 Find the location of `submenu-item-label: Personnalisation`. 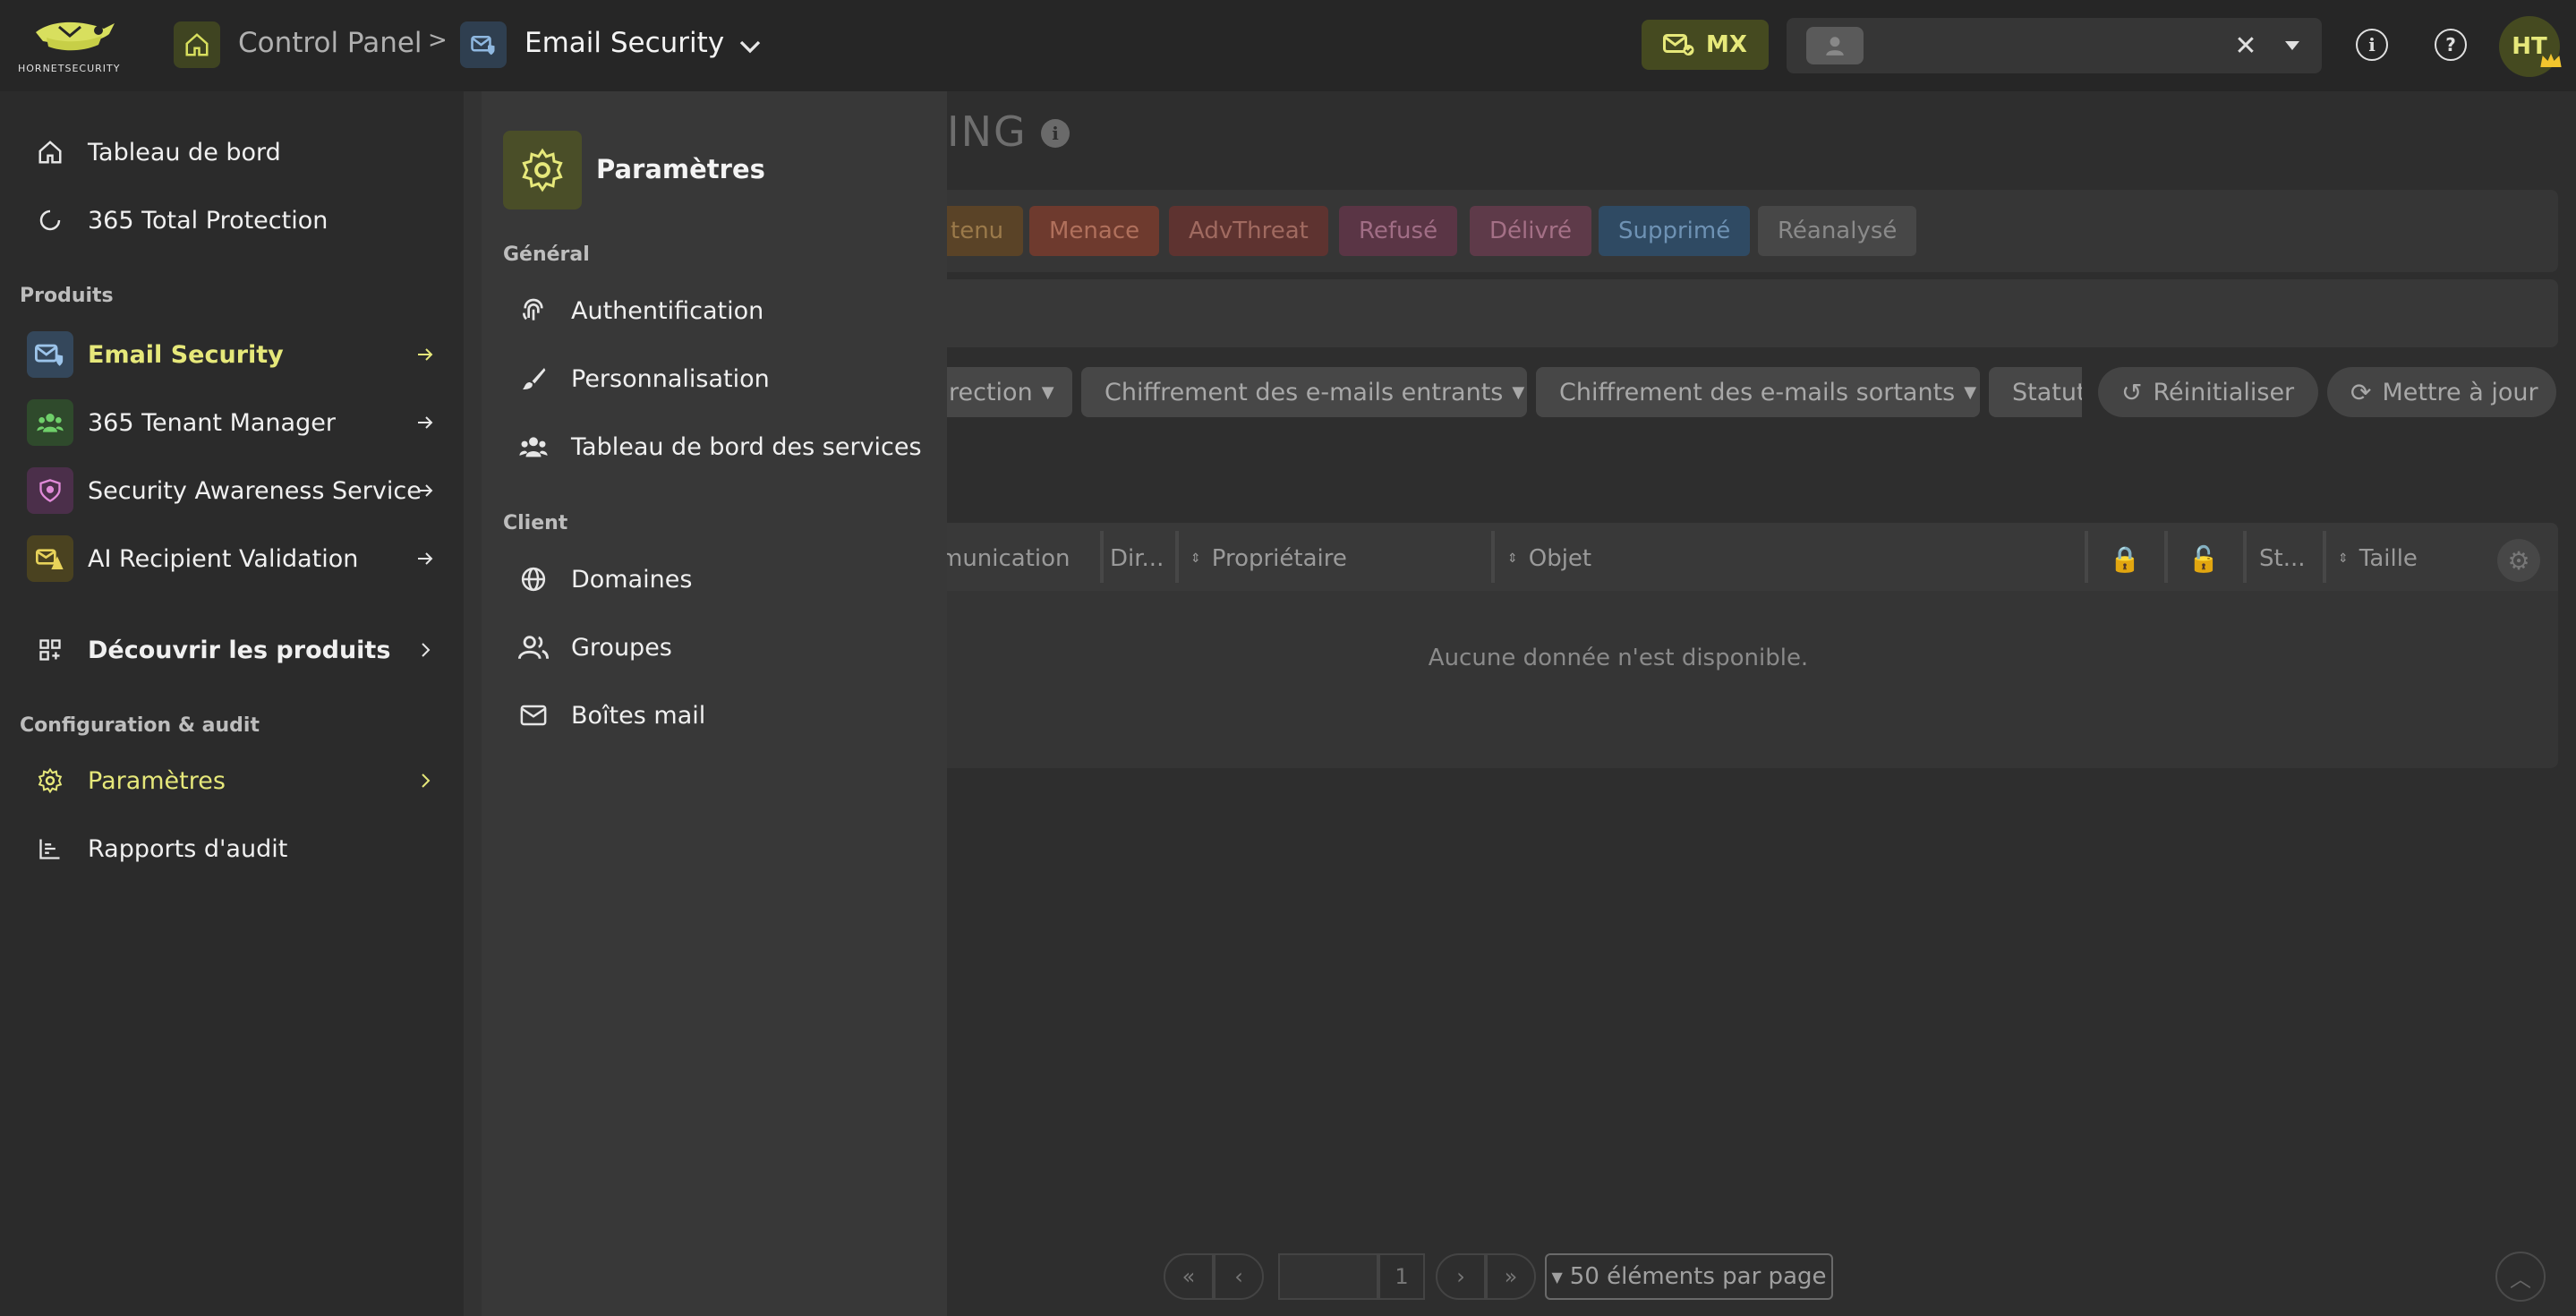

submenu-item-label: Personnalisation is located at coordinates (670, 378).